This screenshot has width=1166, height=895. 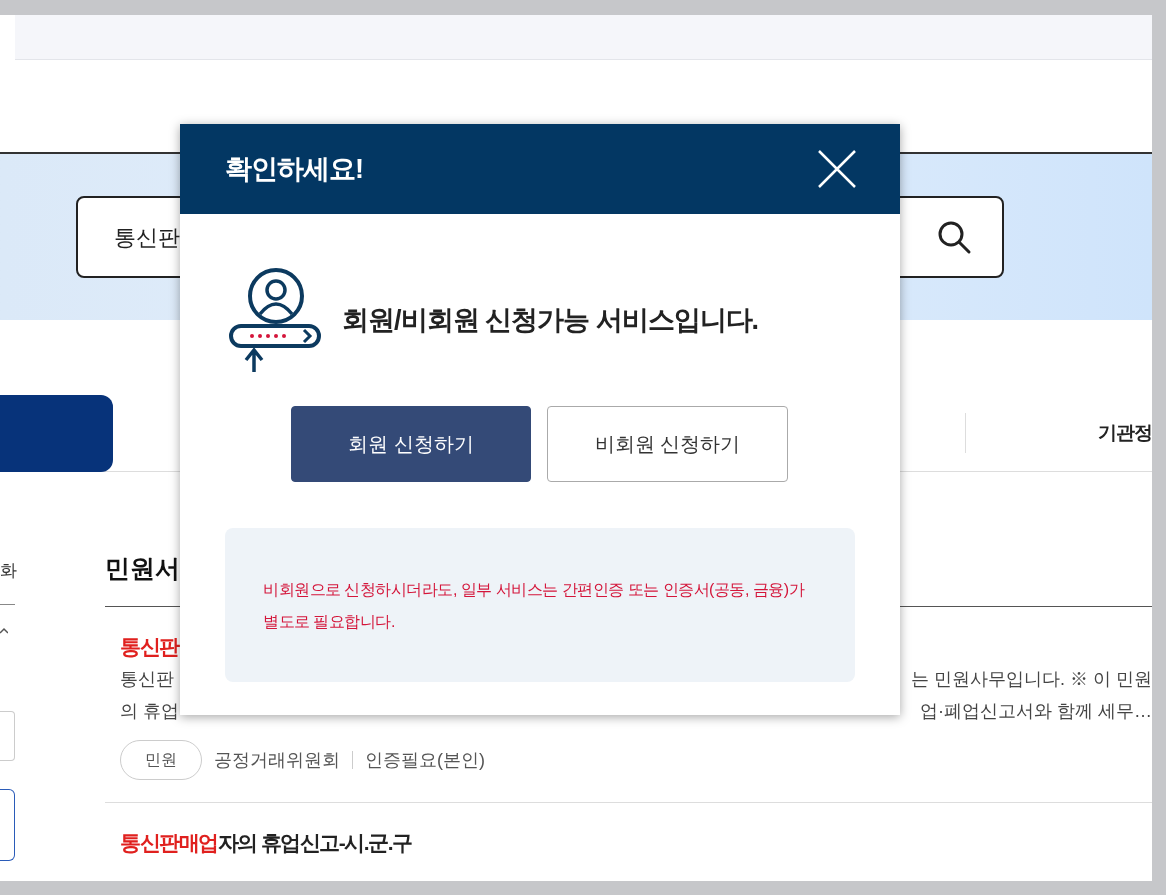 What do you see at coordinates (1031, 679) in the screenshot?
I see `result-description: 는 민원사무입니다. ※ 이 민원` at bounding box center [1031, 679].